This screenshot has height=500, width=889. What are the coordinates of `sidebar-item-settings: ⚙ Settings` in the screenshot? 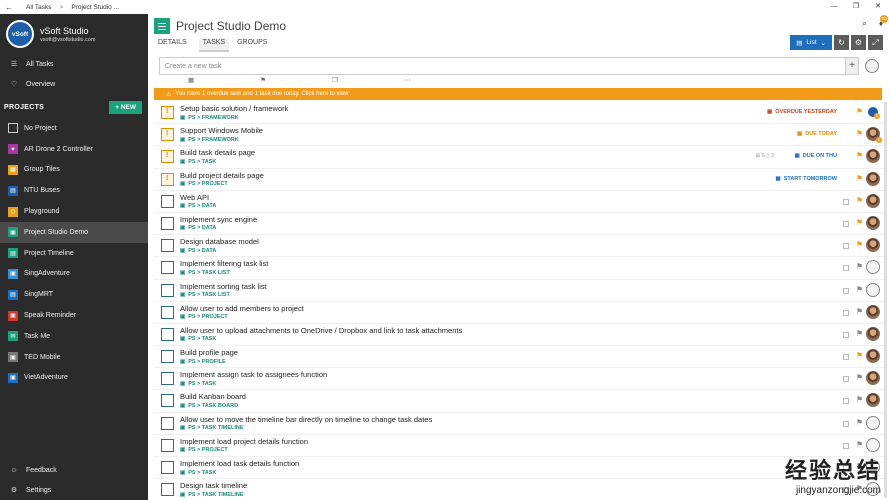 It's located at (74, 490).